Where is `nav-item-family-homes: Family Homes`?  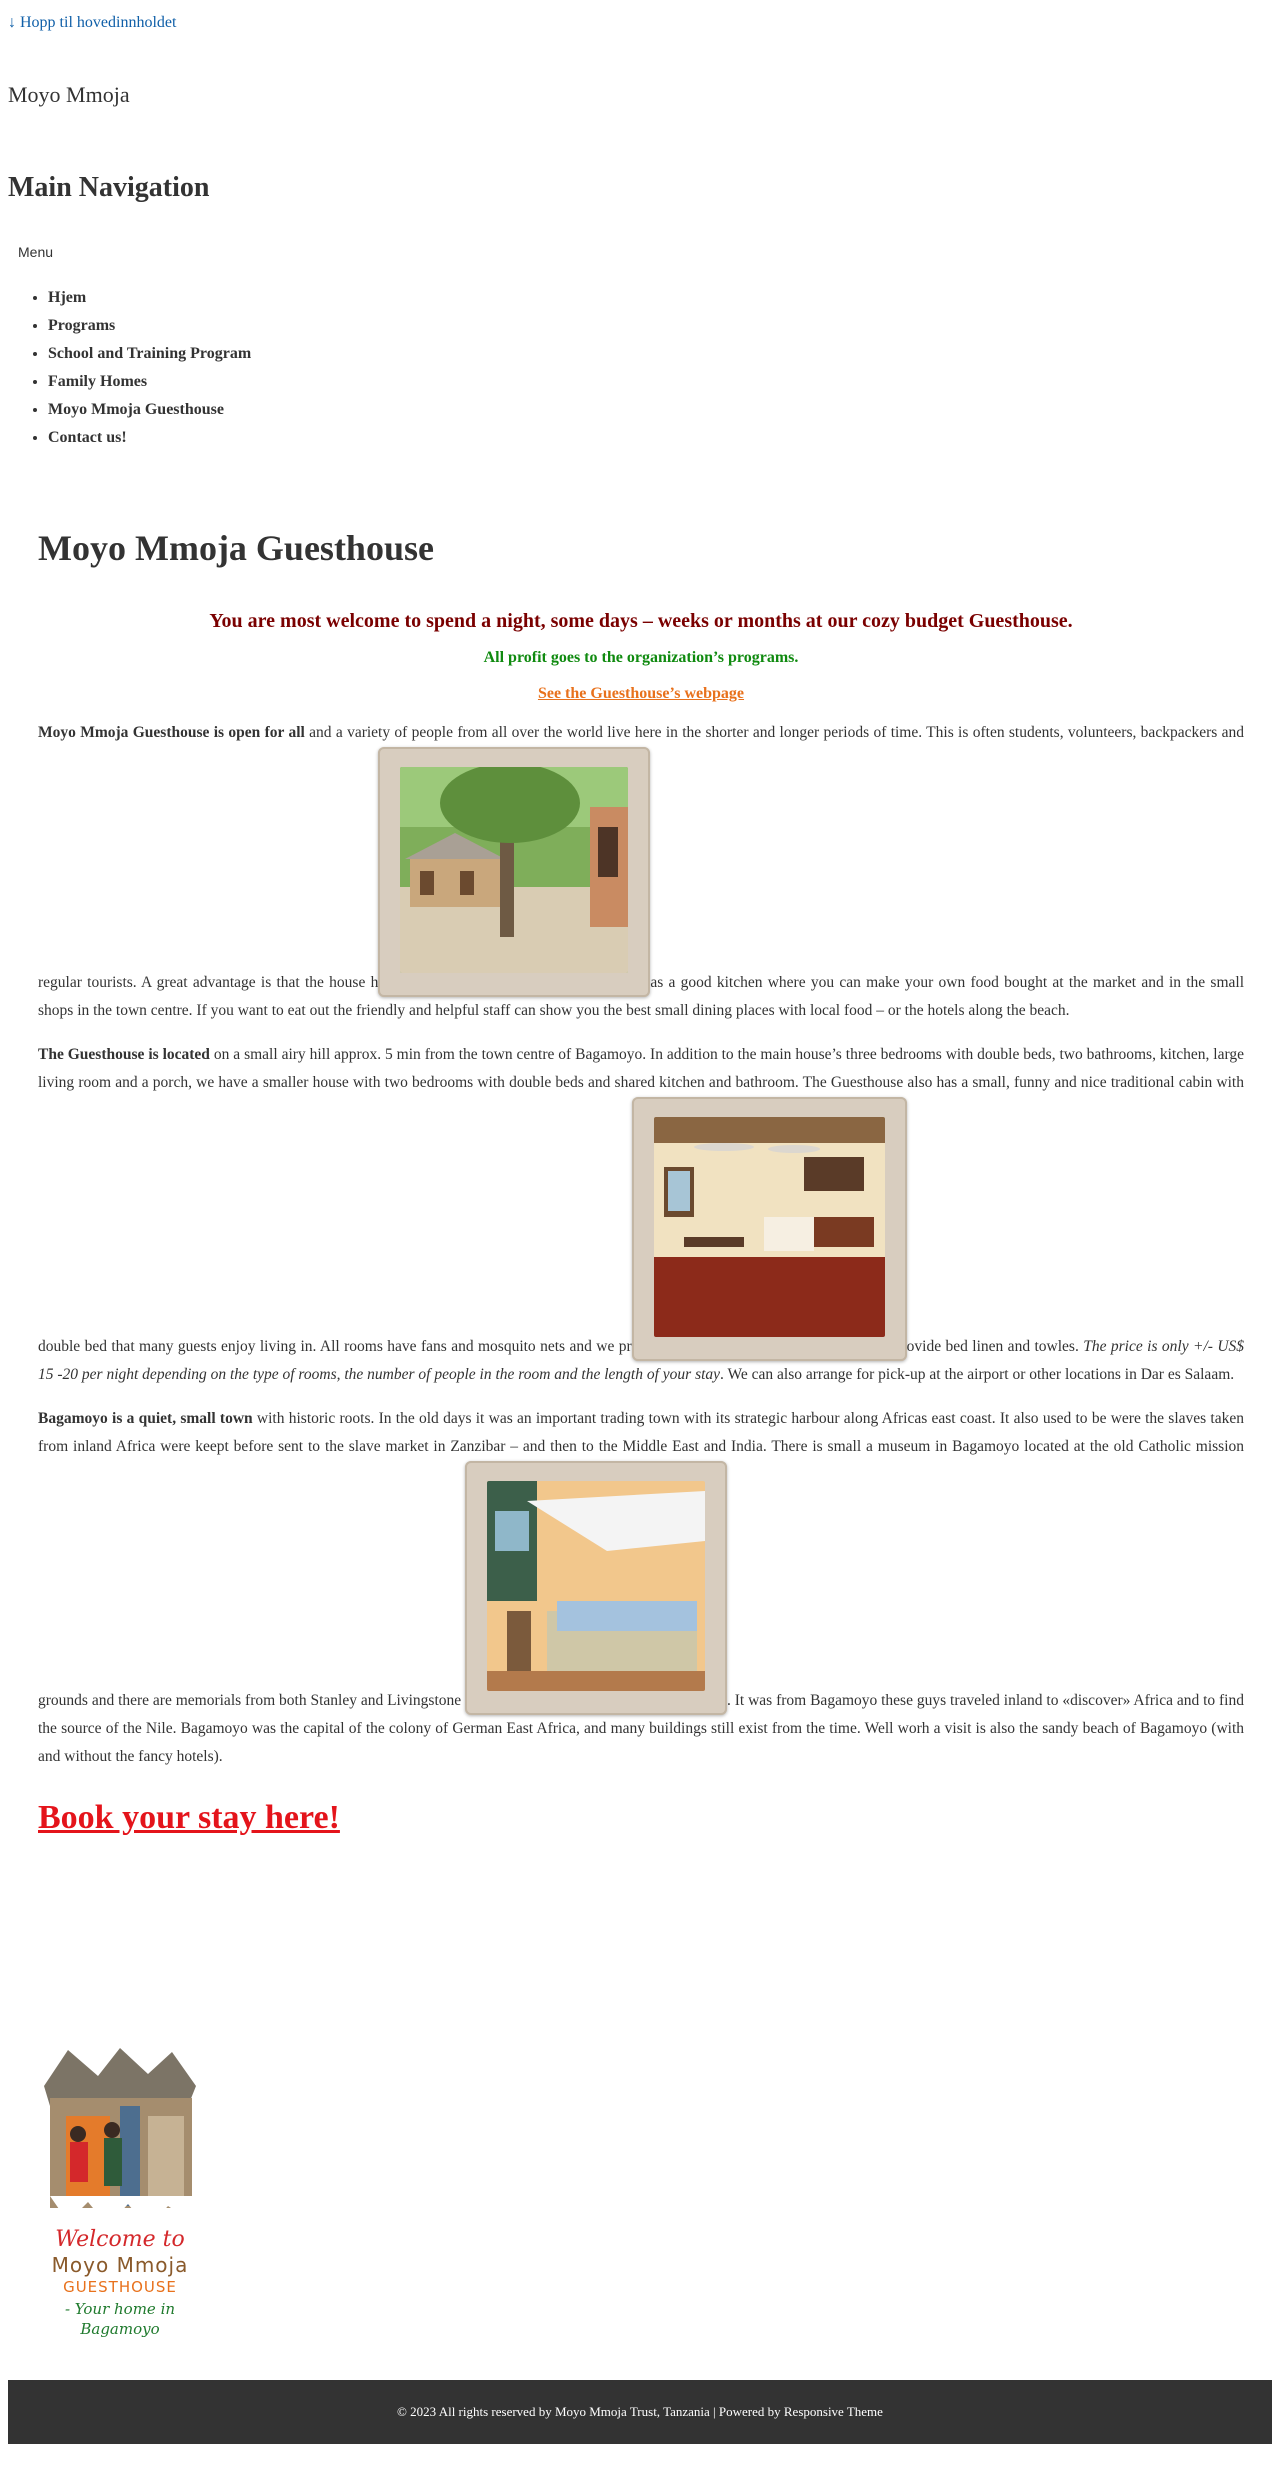
nav-item-family-homes: Family Homes is located at coordinates (149, 382).